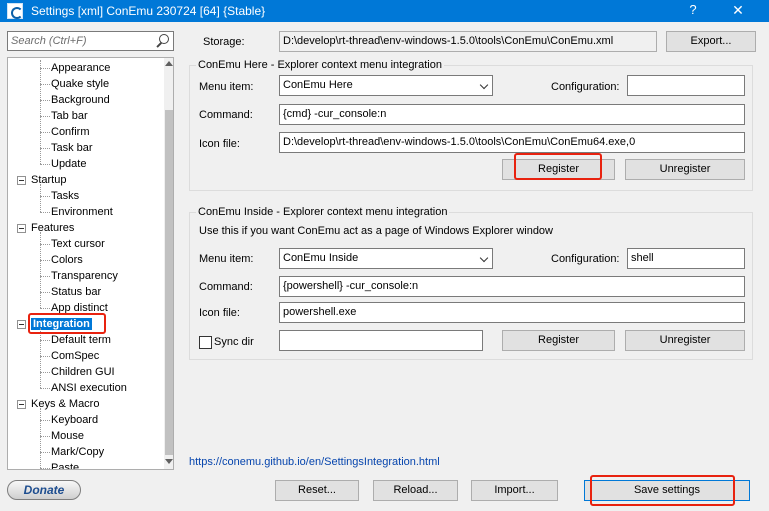  I want to click on tree-item-appearance: Appearance, so click(80, 68).